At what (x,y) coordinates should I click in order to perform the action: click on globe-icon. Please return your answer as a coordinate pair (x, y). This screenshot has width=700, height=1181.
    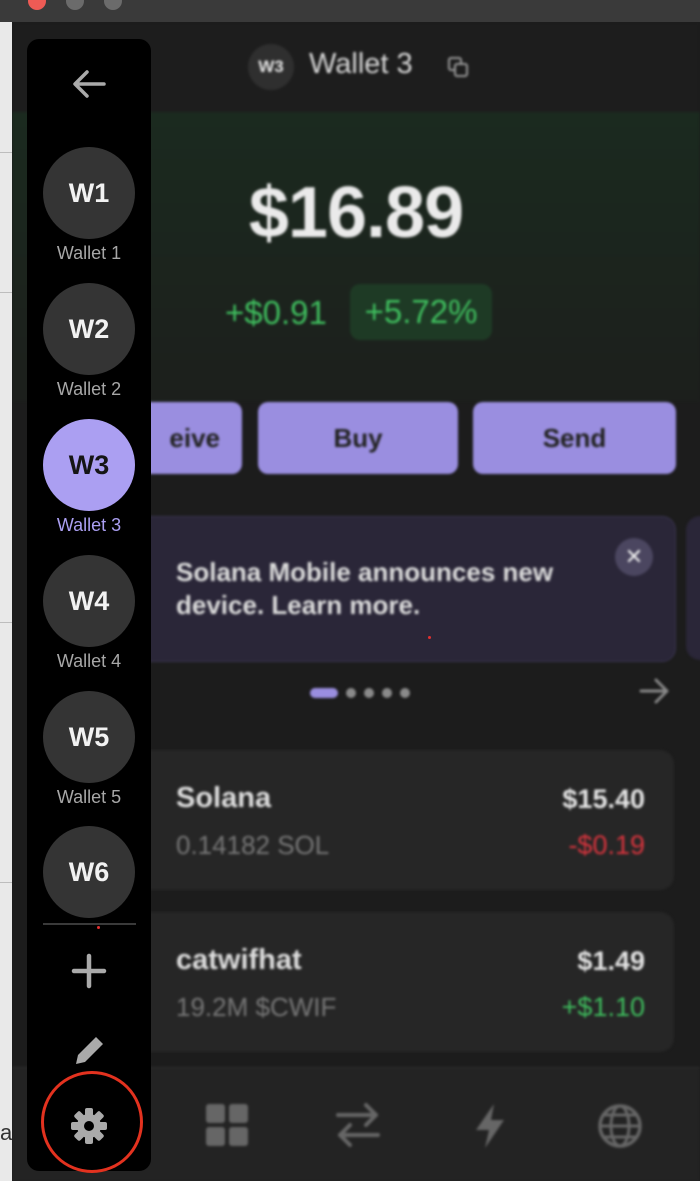
    Looking at the image, I should click on (620, 1126).